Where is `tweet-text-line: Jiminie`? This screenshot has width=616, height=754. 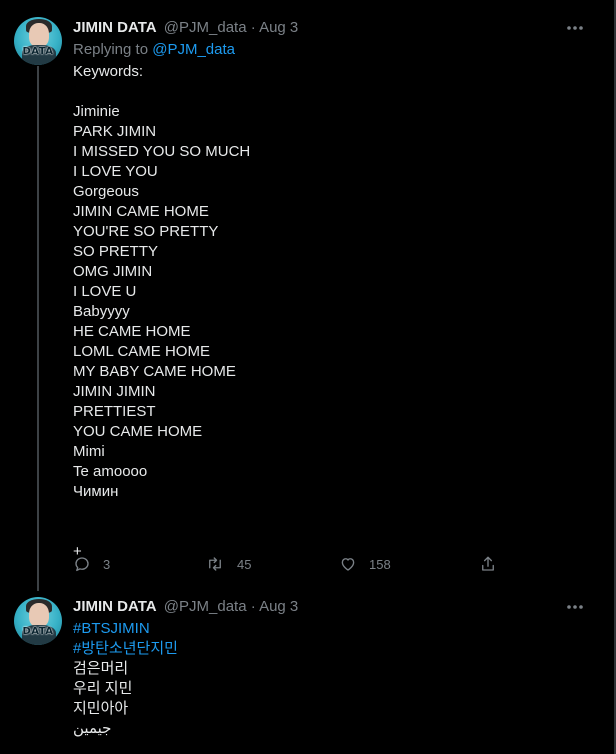
tweet-text-line: Jiminie is located at coordinates (96, 111).